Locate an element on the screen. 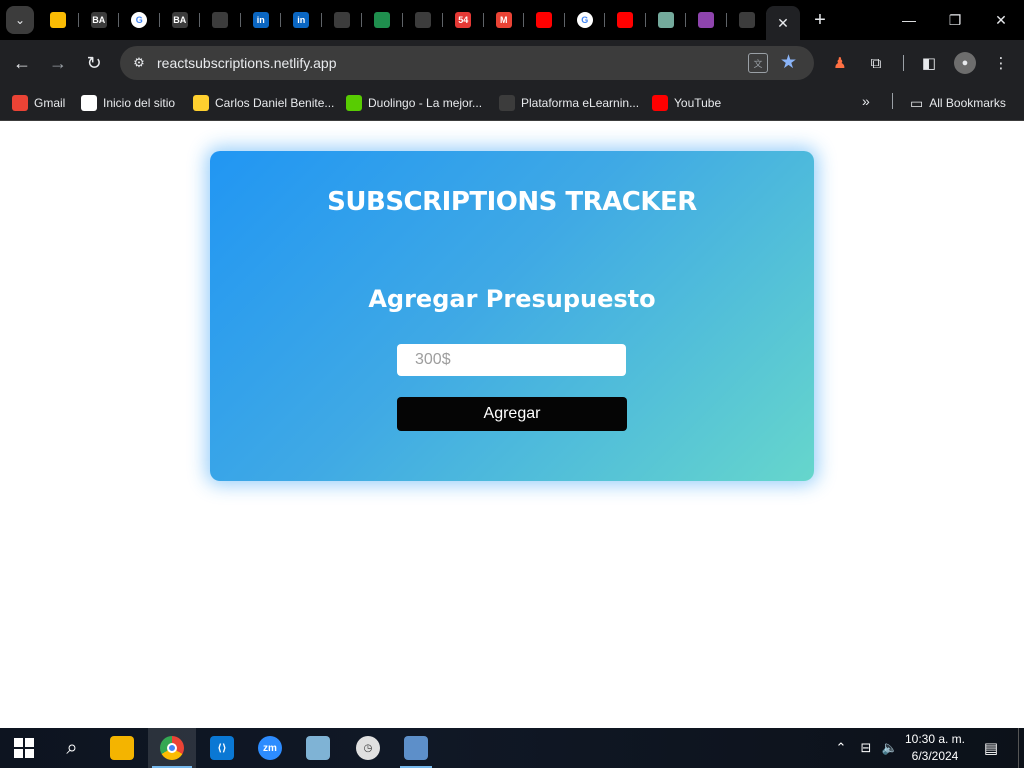 This screenshot has width=1024, height=768. bookmark-item: Inicio del sitio is located at coordinates (128, 103).